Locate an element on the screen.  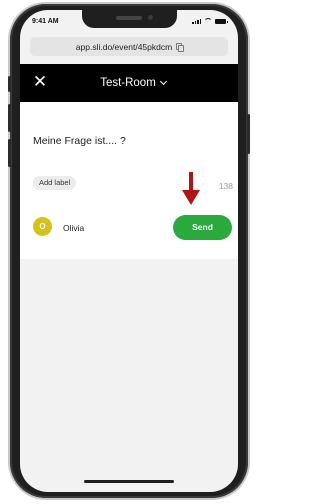
signal-icon is located at coordinates (196, 21).